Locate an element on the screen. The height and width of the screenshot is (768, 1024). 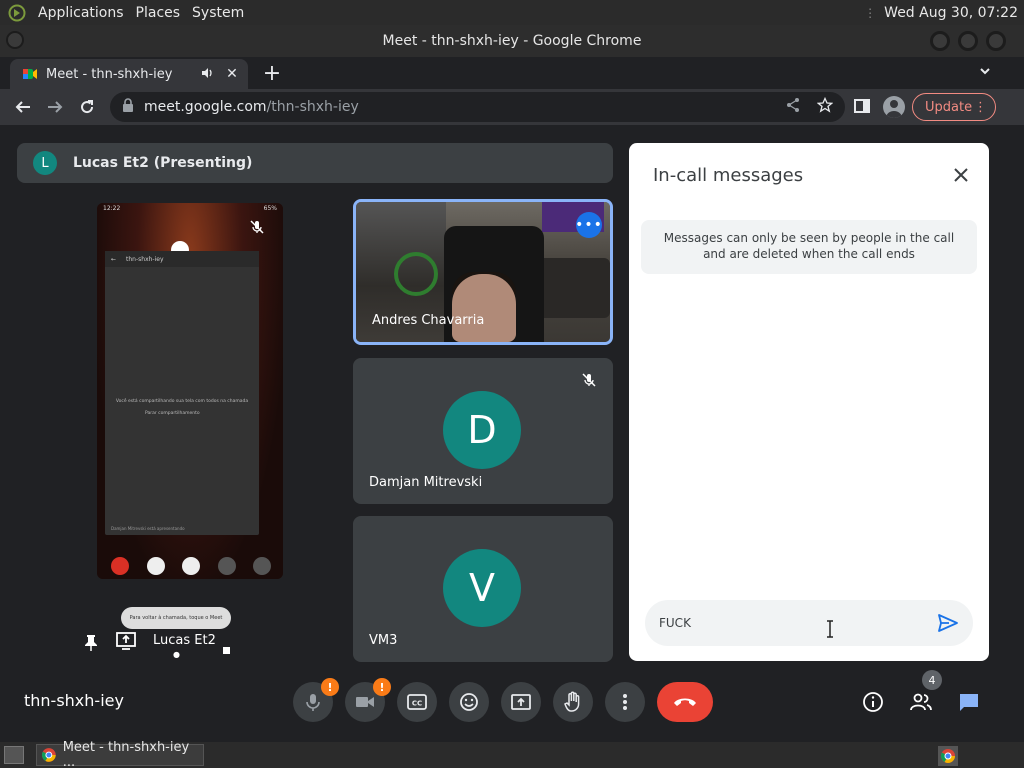
phone-hangup-icon is located at coordinates (120, 566).